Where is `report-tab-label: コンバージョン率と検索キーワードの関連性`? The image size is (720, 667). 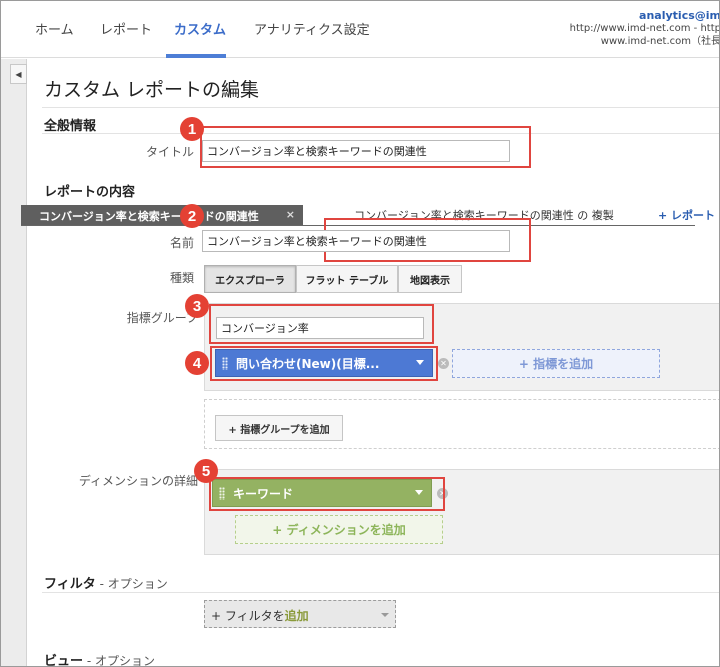
report-tab-label: コンバージョン率と検索キーワードの関連性 is located at coordinates (149, 216).